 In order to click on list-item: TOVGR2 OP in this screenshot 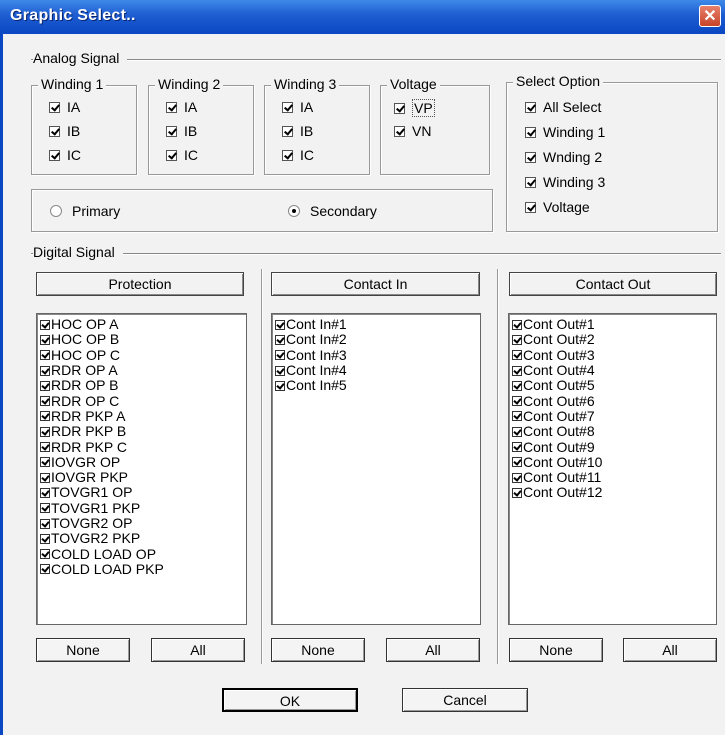, I will do `click(141, 523)`.